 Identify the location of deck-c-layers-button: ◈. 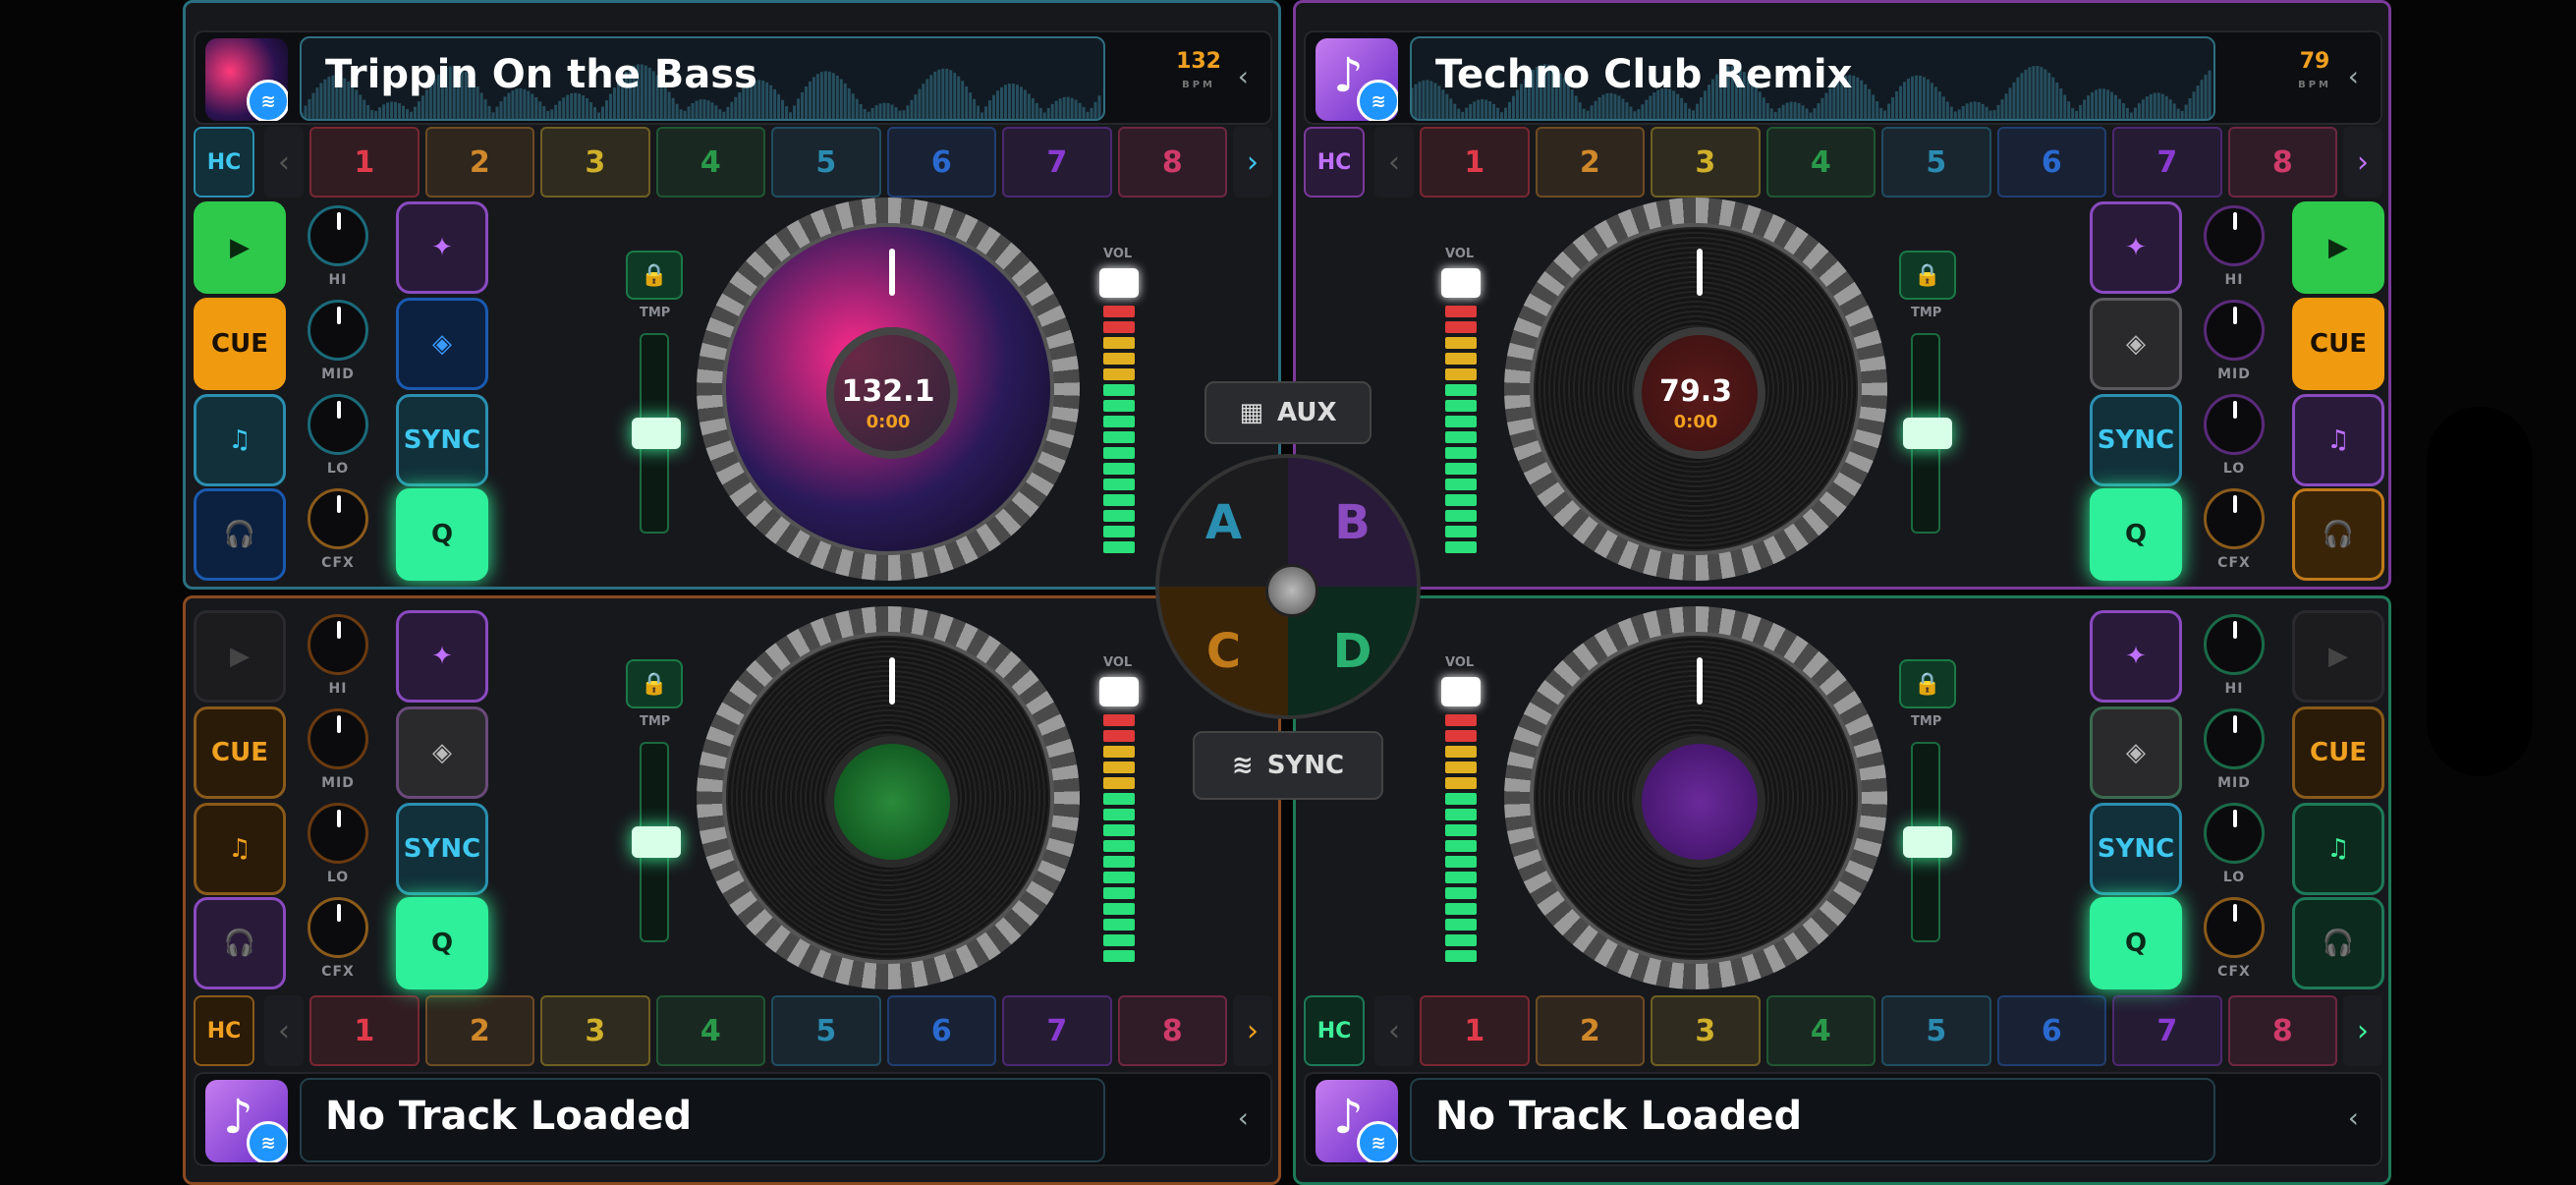
(442, 753).